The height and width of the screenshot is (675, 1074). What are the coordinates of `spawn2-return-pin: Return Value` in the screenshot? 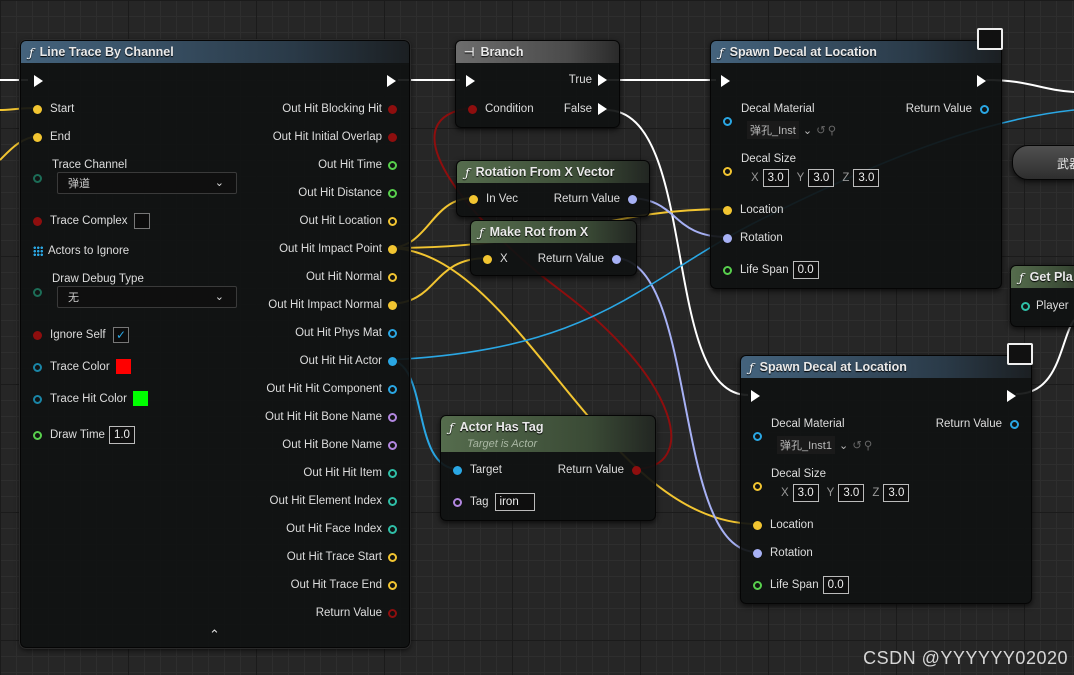 It's located at (977, 424).